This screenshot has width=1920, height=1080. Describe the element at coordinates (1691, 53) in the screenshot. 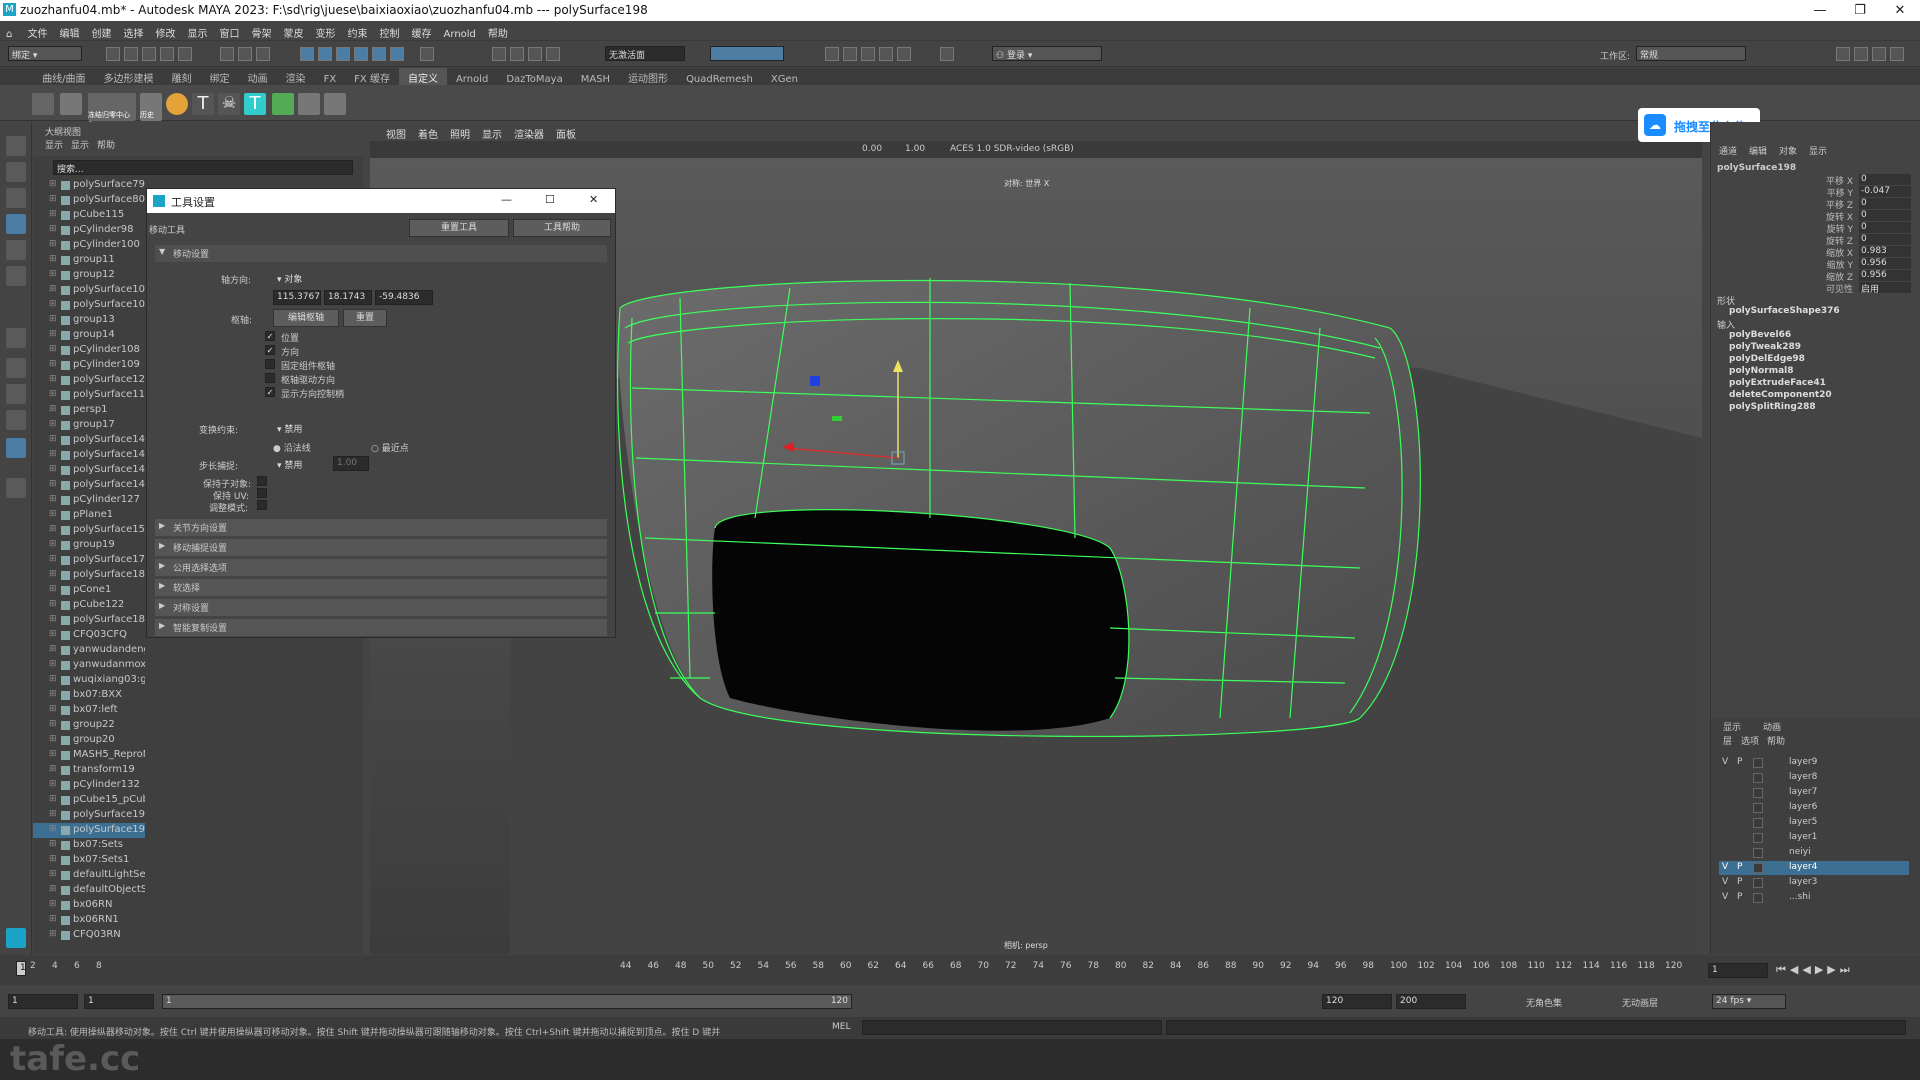

I see `workspace-dropdown: 常规` at that location.